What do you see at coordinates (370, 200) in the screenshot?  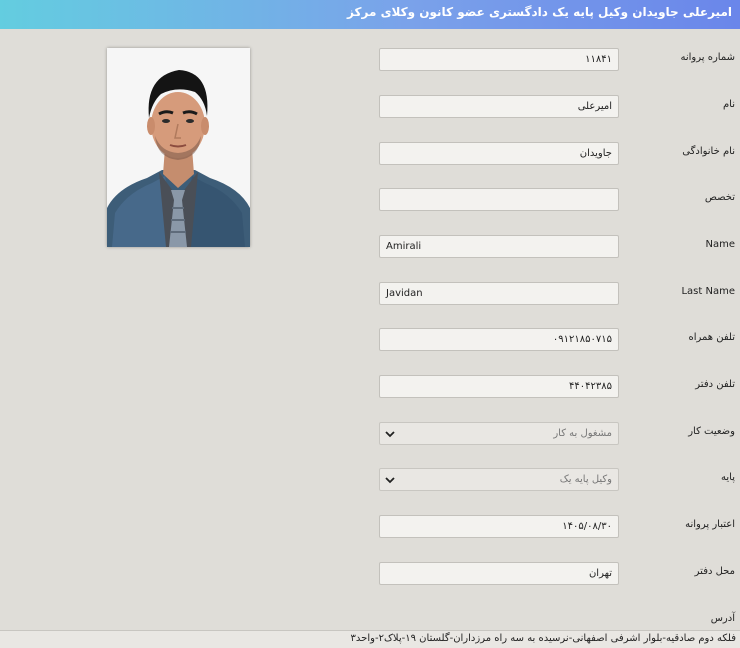 I see `row-specialty: تخصص` at bounding box center [370, 200].